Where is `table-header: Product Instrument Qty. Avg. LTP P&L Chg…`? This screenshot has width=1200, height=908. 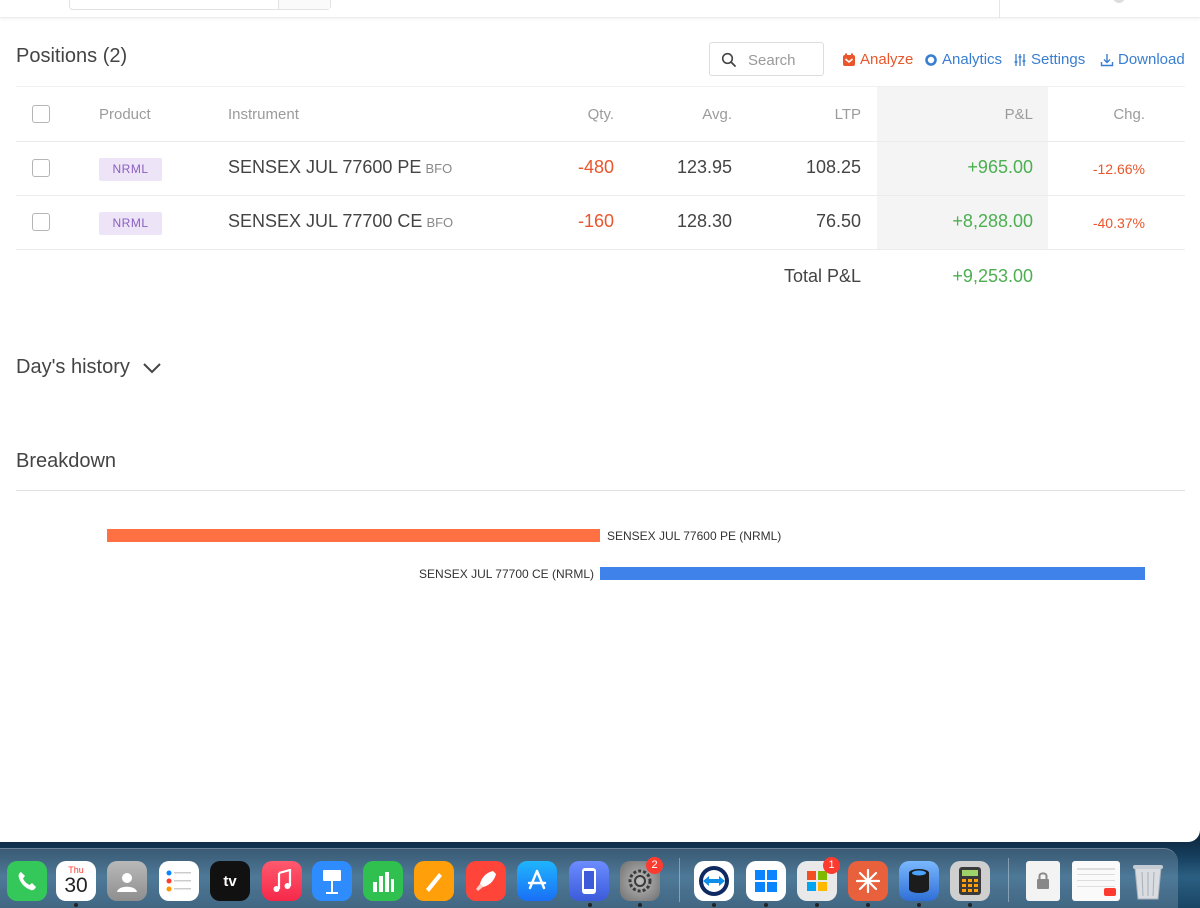
table-header: Product Instrument Qty. Avg. LTP P&L Chg… is located at coordinates (600, 114).